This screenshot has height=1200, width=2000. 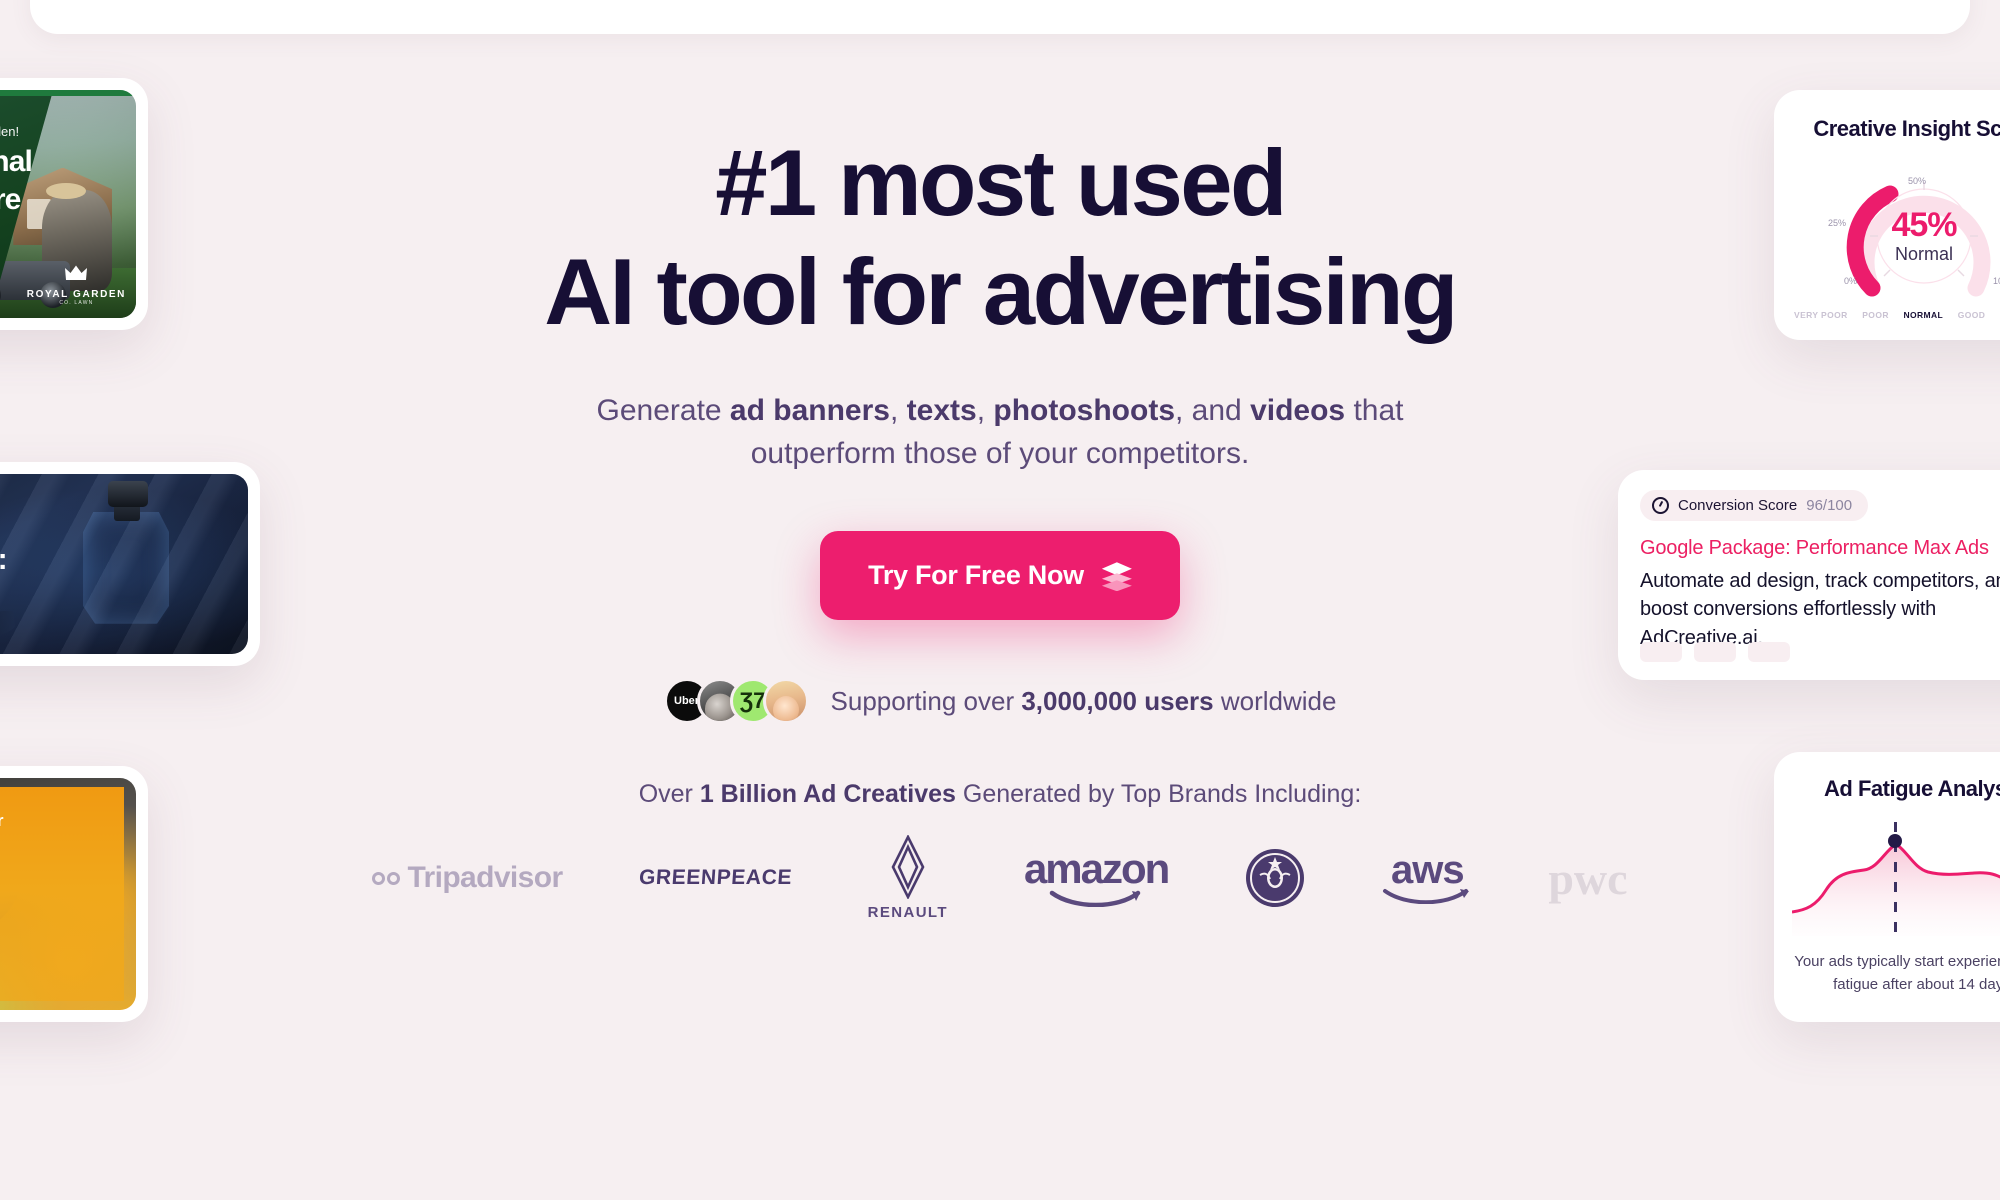 I want to click on gauge-tick-25: 25%, so click(x=1837, y=223).